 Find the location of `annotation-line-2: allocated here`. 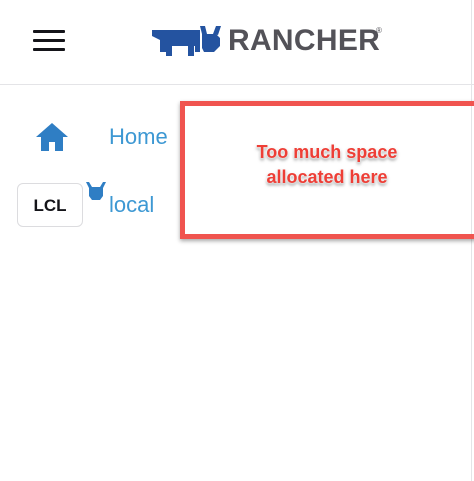

annotation-line-2: allocated here is located at coordinates (327, 177).